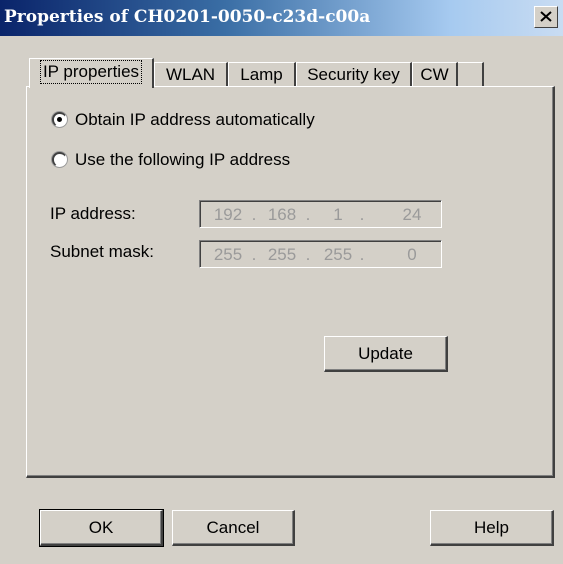  What do you see at coordinates (492, 528) in the screenshot?
I see `help-button: Help` at bounding box center [492, 528].